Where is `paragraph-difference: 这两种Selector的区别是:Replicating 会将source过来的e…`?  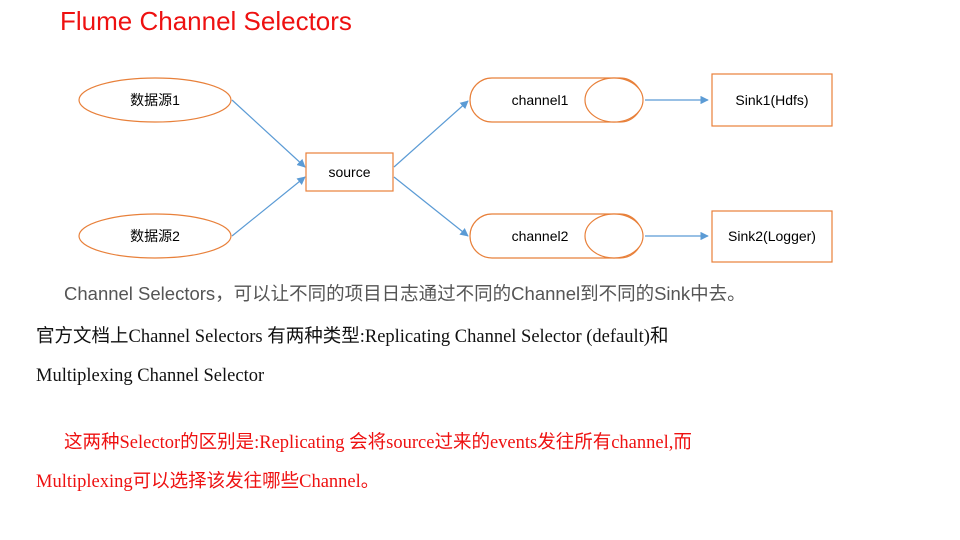 paragraph-difference: 这两种Selector的区别是:Replicating 会将source过来的e… is located at coordinates (364, 463).